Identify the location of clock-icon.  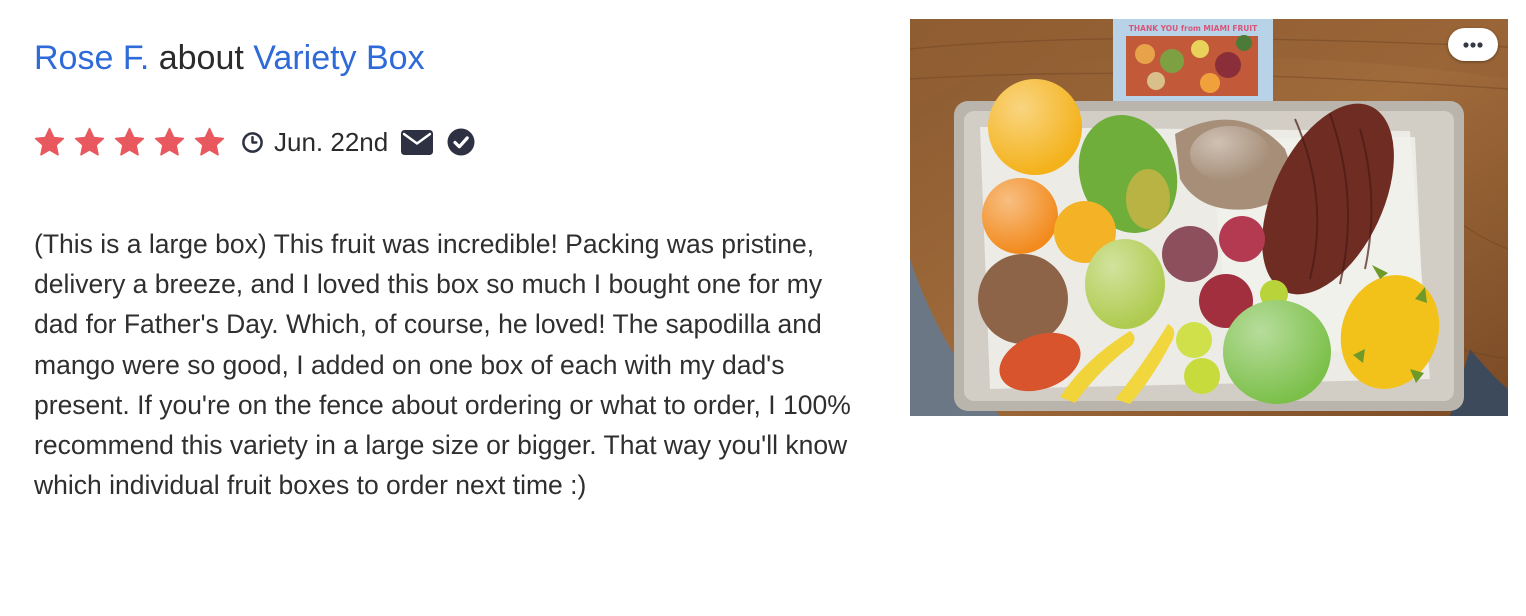
(252, 142).